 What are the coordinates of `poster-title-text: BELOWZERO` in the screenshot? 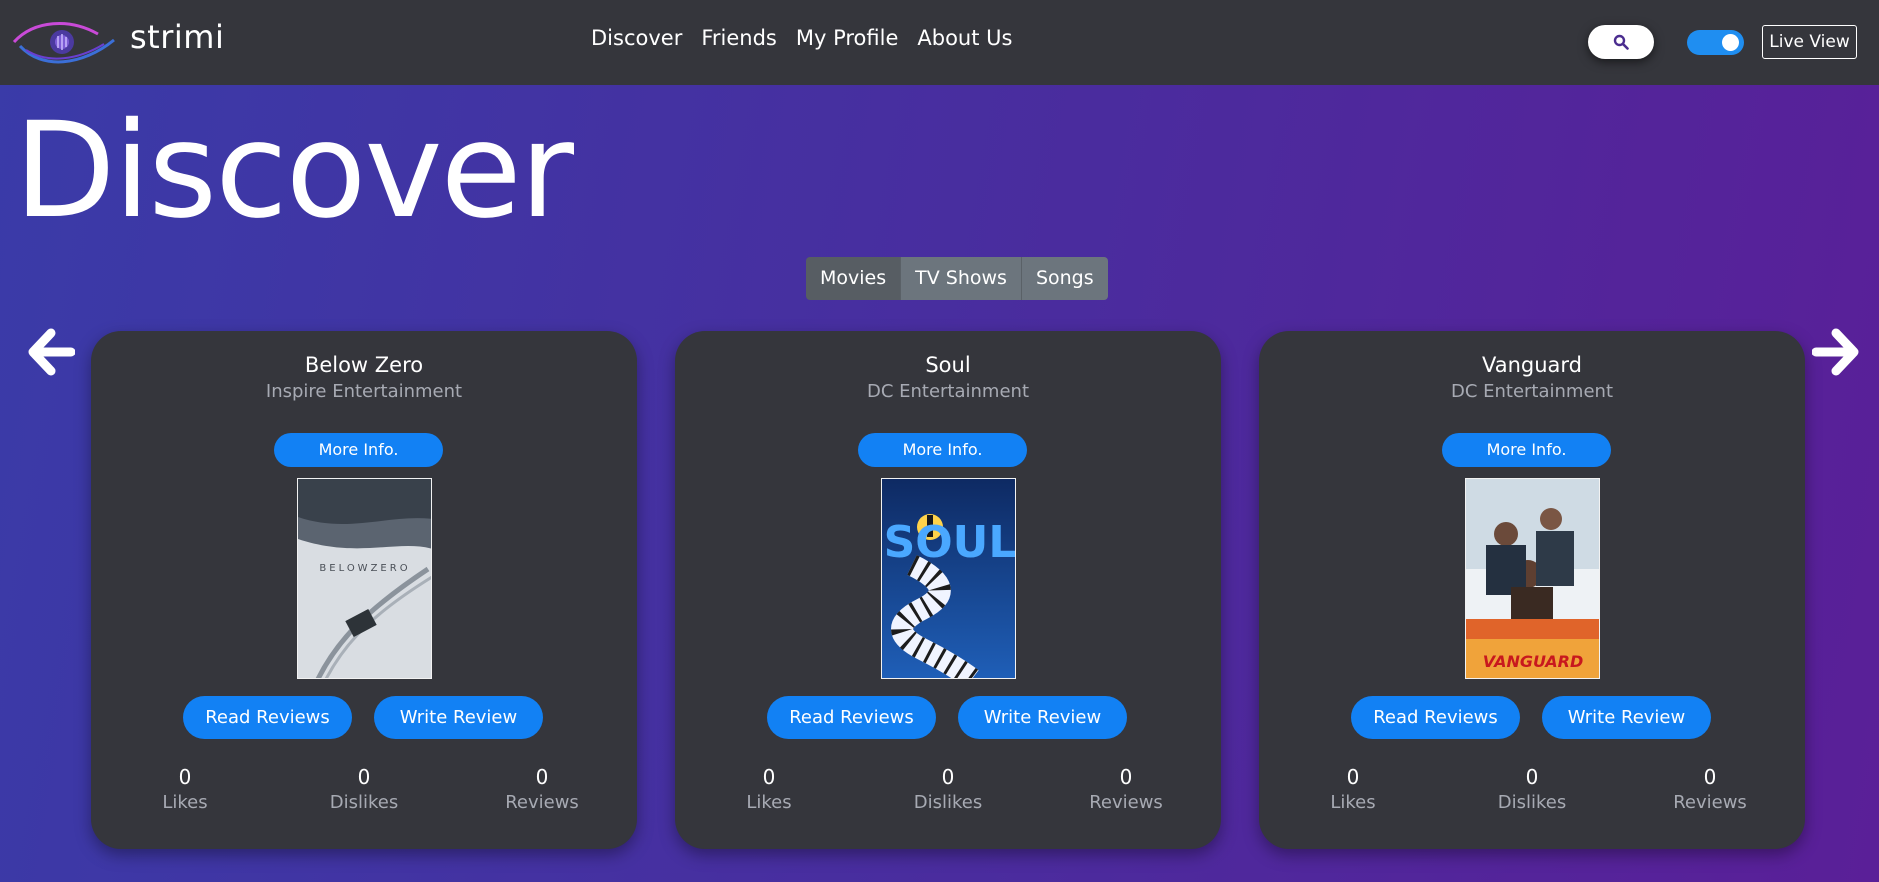 It's located at (364, 568).